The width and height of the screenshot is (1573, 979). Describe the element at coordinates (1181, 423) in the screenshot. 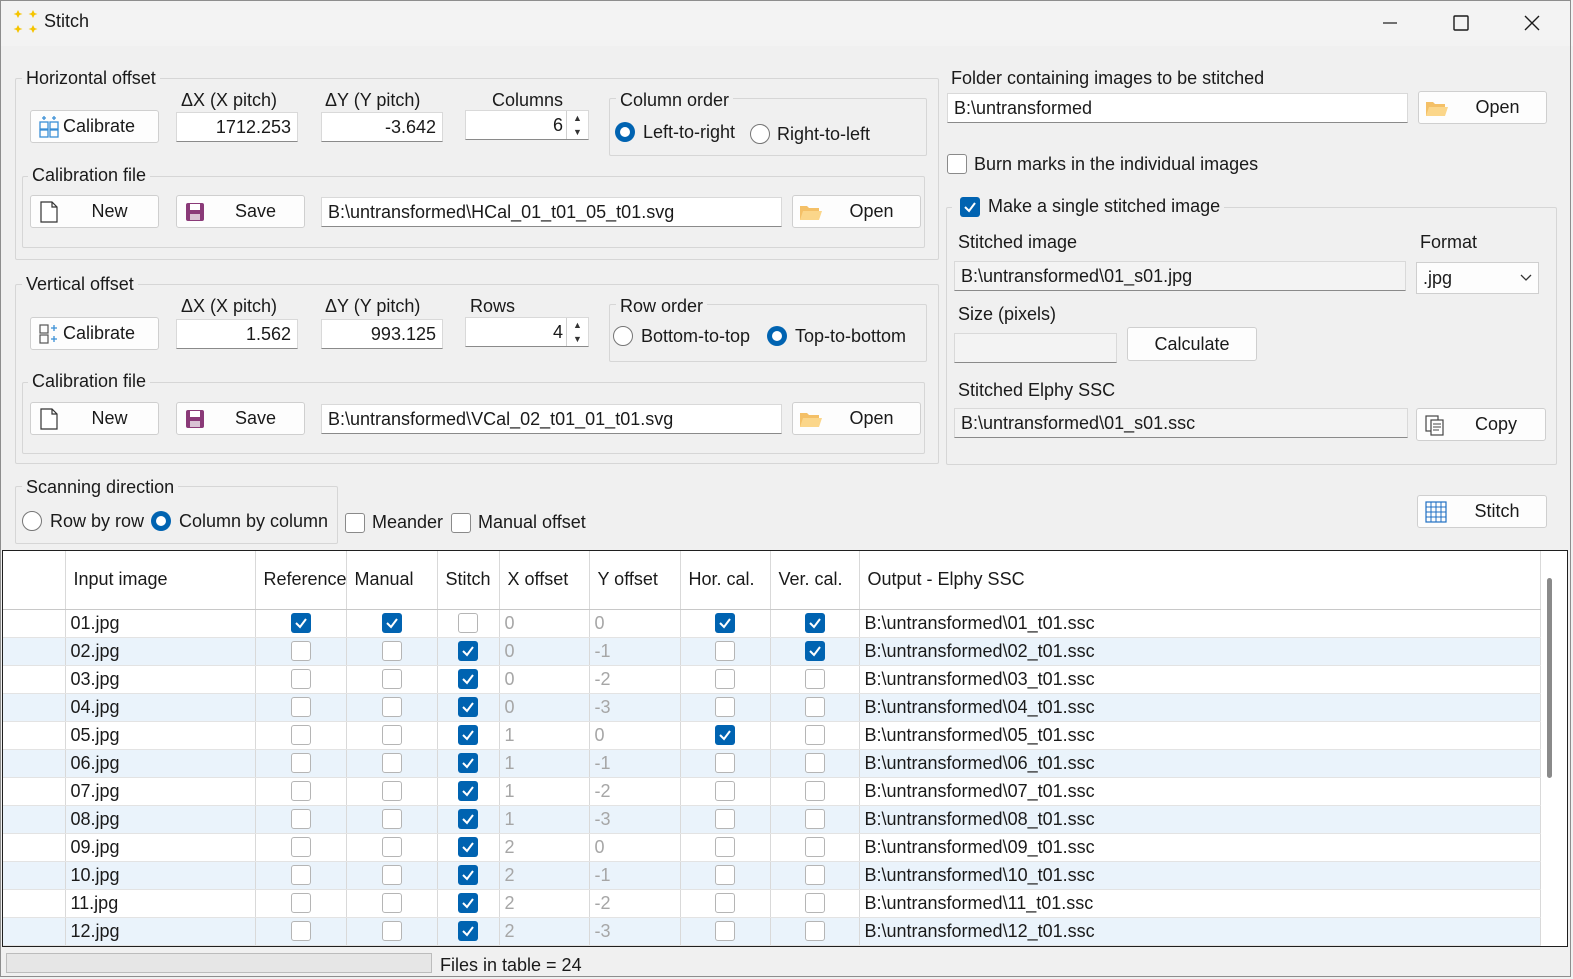

I see `ssc-input: B:\untransformed\01_s01.ssc` at that location.